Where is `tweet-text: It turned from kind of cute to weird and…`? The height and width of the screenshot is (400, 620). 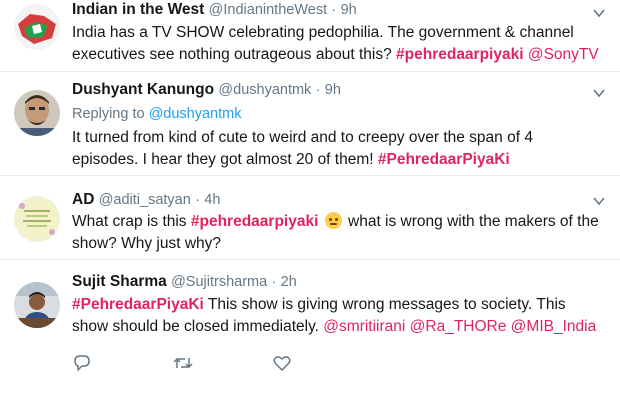
tweet-text: It turned from kind of cute to weird and… is located at coordinates (337, 149).